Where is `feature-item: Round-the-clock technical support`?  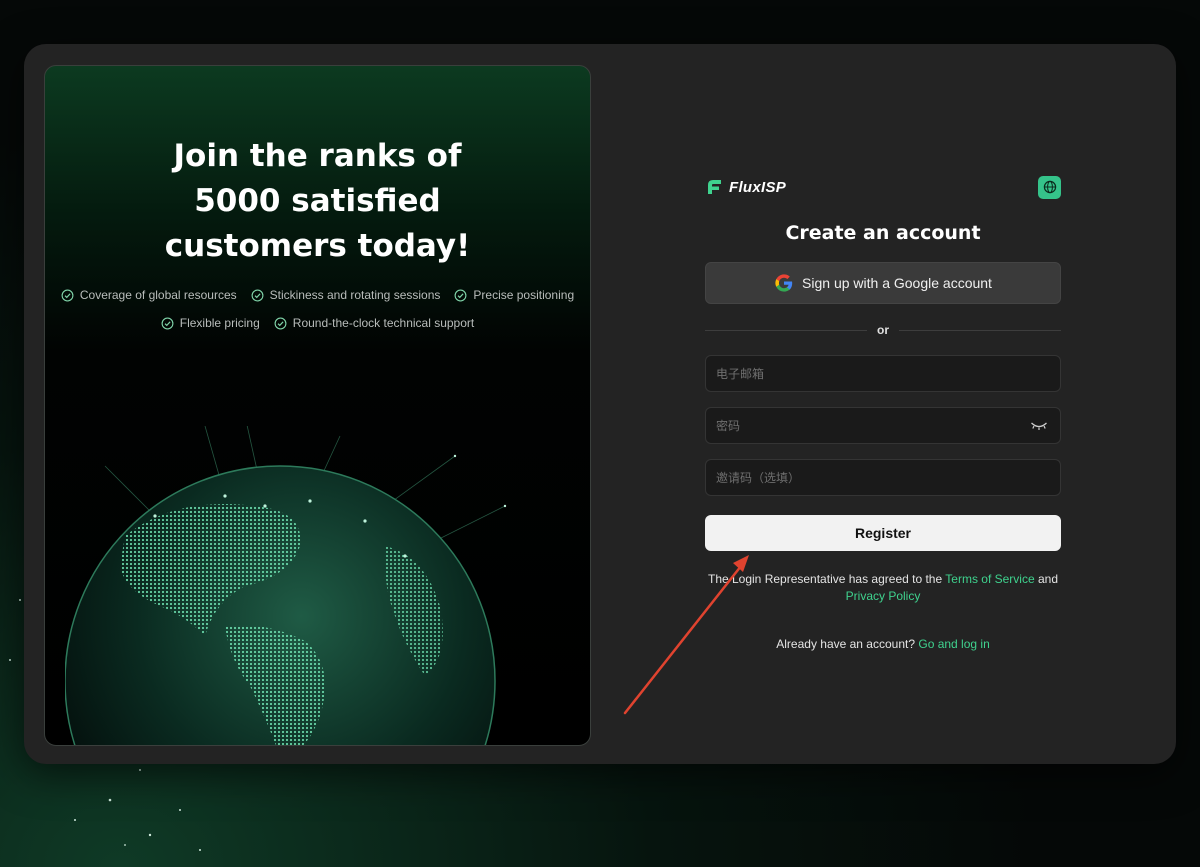 feature-item: Round-the-clock technical support is located at coordinates (374, 323).